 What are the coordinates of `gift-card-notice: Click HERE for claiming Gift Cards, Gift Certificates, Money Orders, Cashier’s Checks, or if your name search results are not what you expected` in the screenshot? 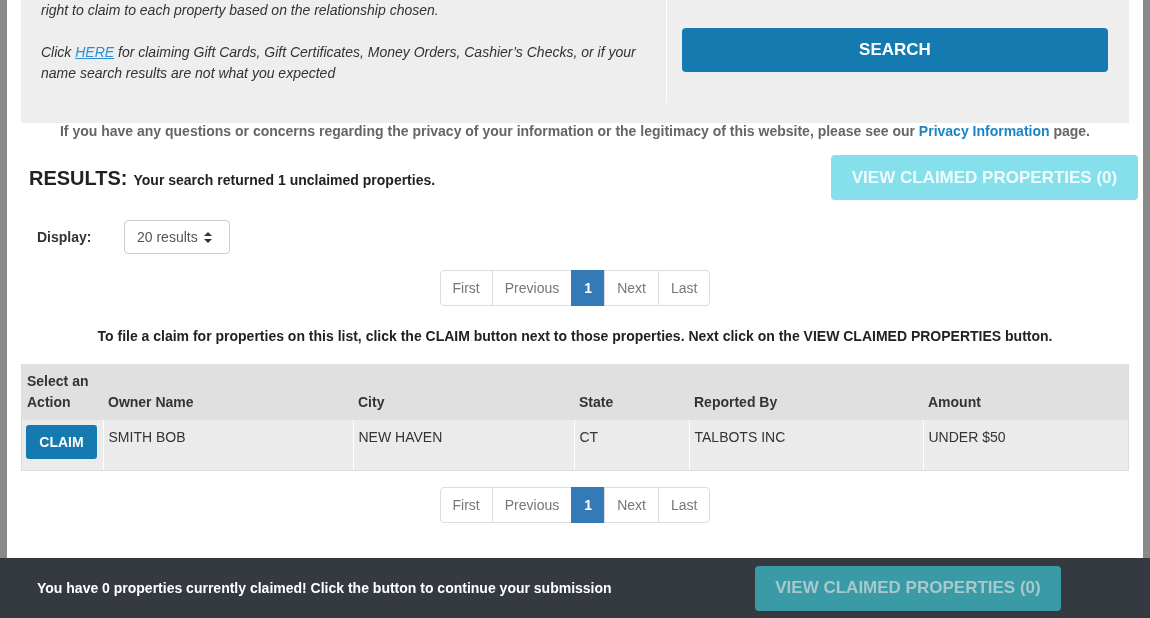 It's located at (339, 63).